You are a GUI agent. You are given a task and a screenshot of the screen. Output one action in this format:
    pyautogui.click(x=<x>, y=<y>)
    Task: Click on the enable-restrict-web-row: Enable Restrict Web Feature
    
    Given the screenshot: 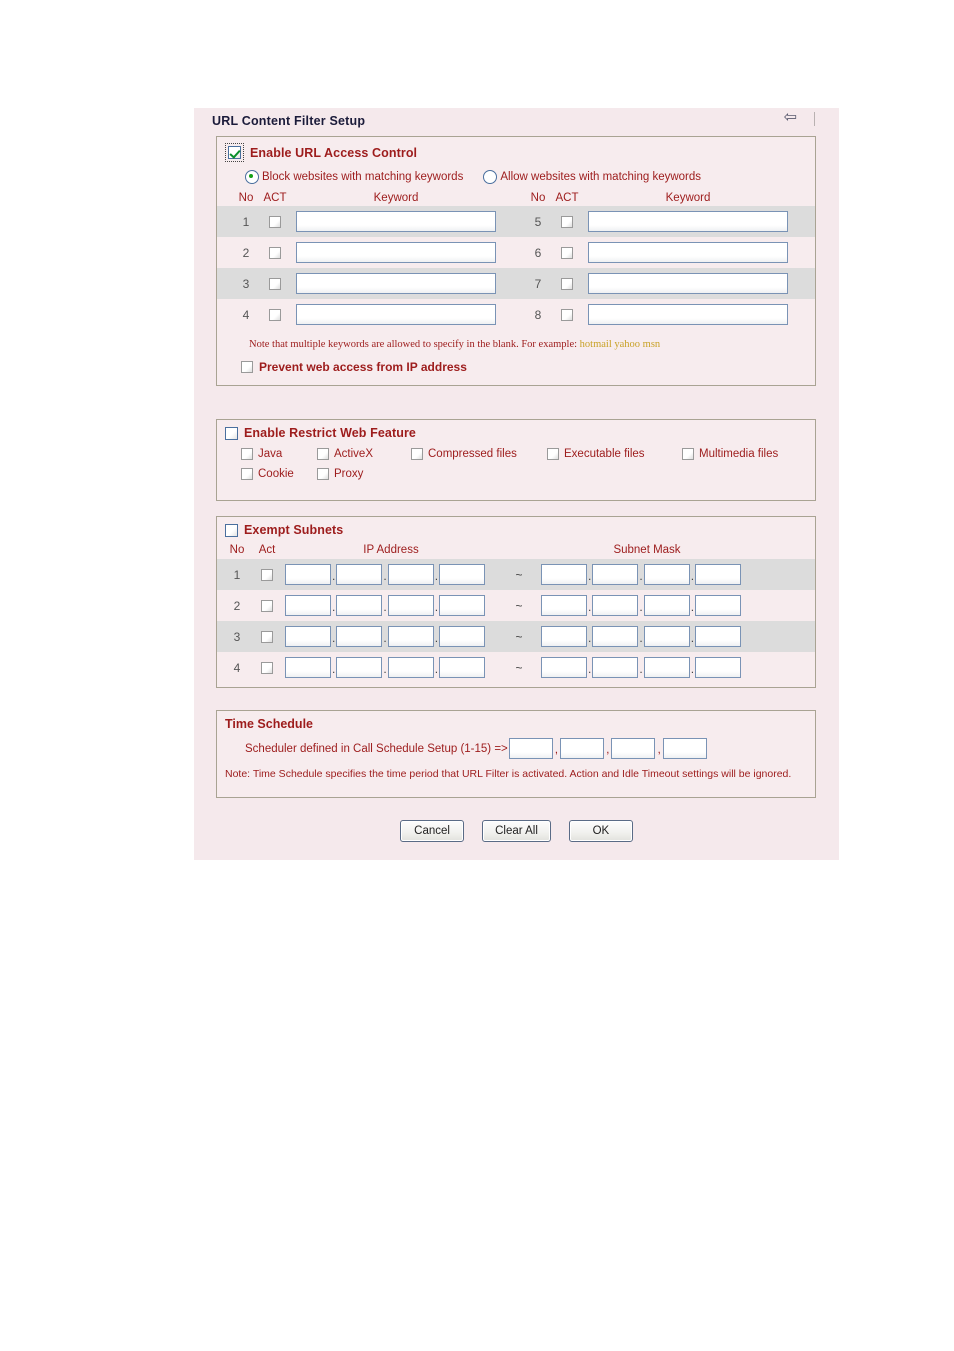 What is the action you would take?
    pyautogui.click(x=516, y=430)
    